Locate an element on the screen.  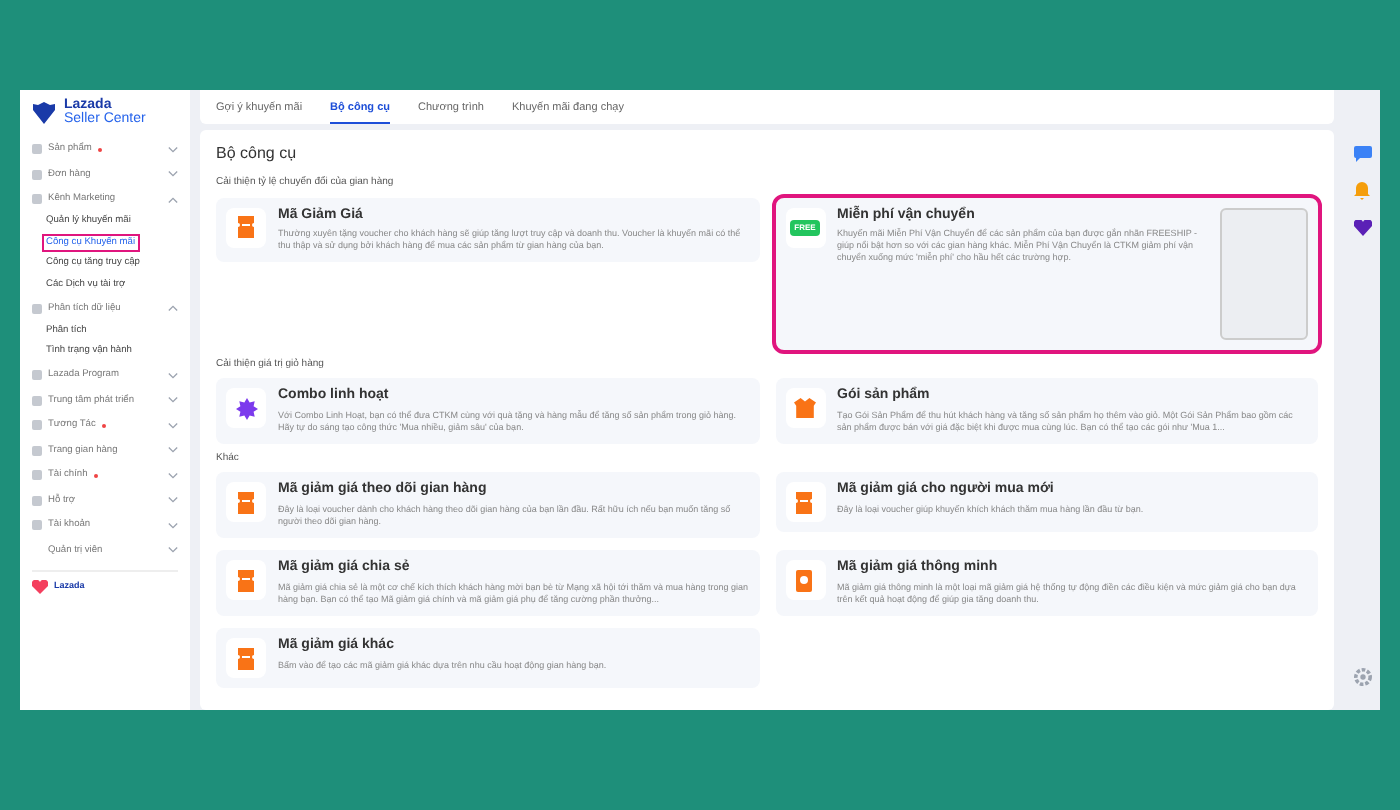
star-badge-icon is located at coordinates (246, 408).